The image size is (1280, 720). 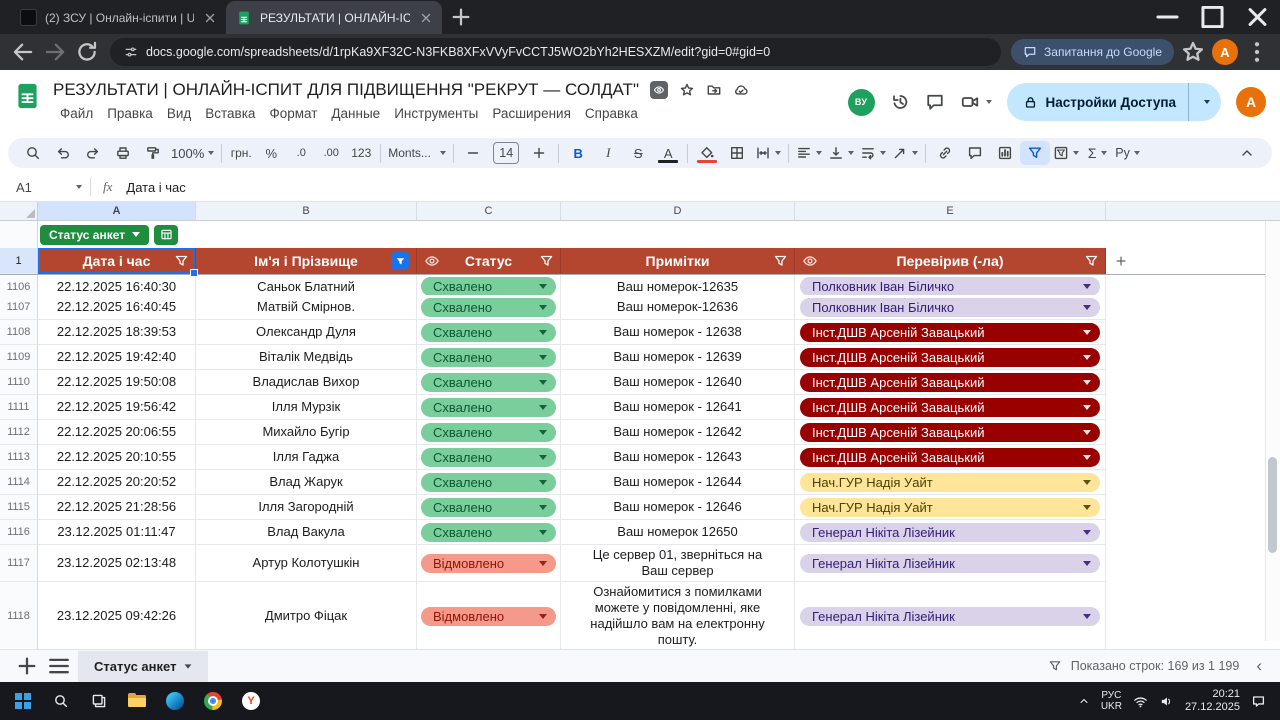 I want to click on taskbar-task-view-icon, so click(x=99, y=701).